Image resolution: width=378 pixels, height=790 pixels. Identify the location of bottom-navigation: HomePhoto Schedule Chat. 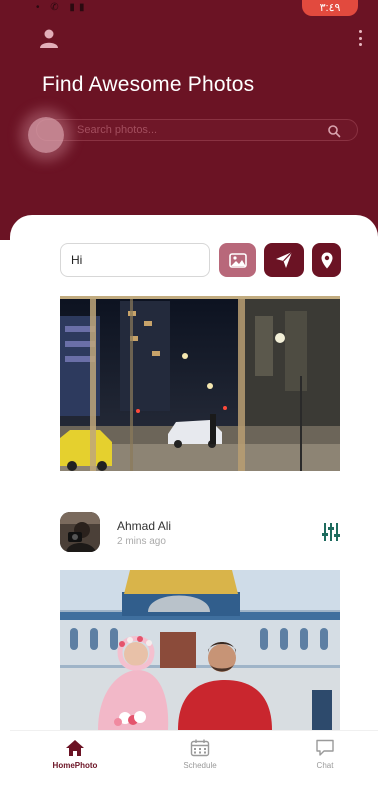
(194, 760).